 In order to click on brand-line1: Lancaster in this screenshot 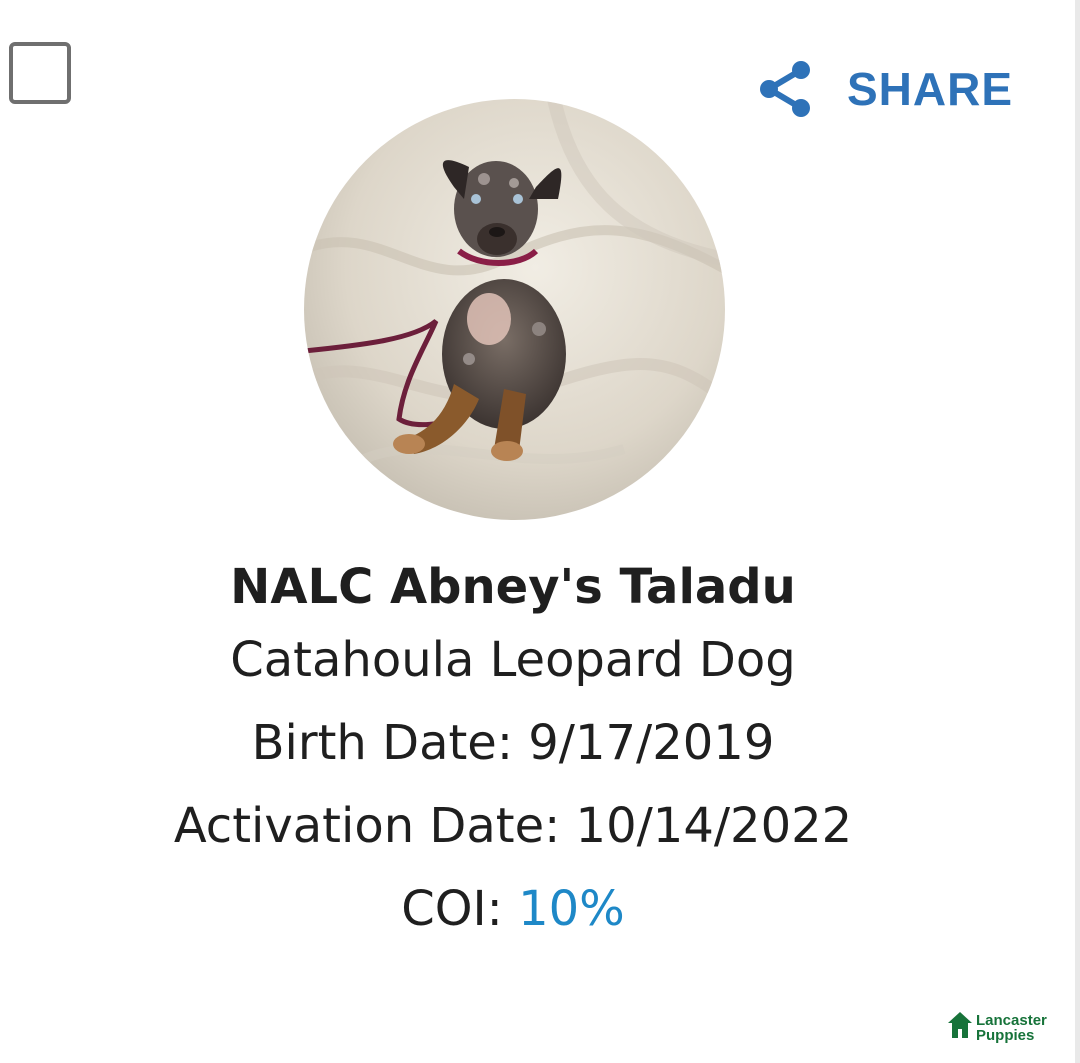, I will do `click(1011, 1020)`.